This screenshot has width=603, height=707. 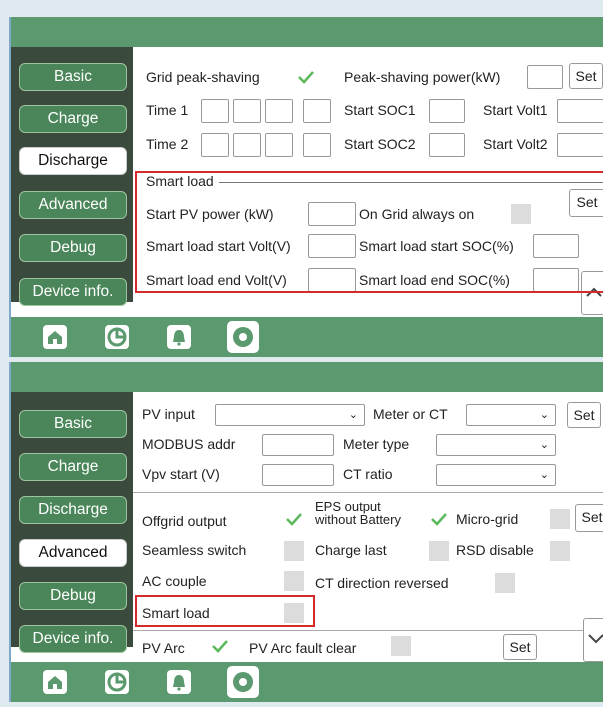 I want to click on seamless-switch-label: Seamless switch, so click(x=194, y=550).